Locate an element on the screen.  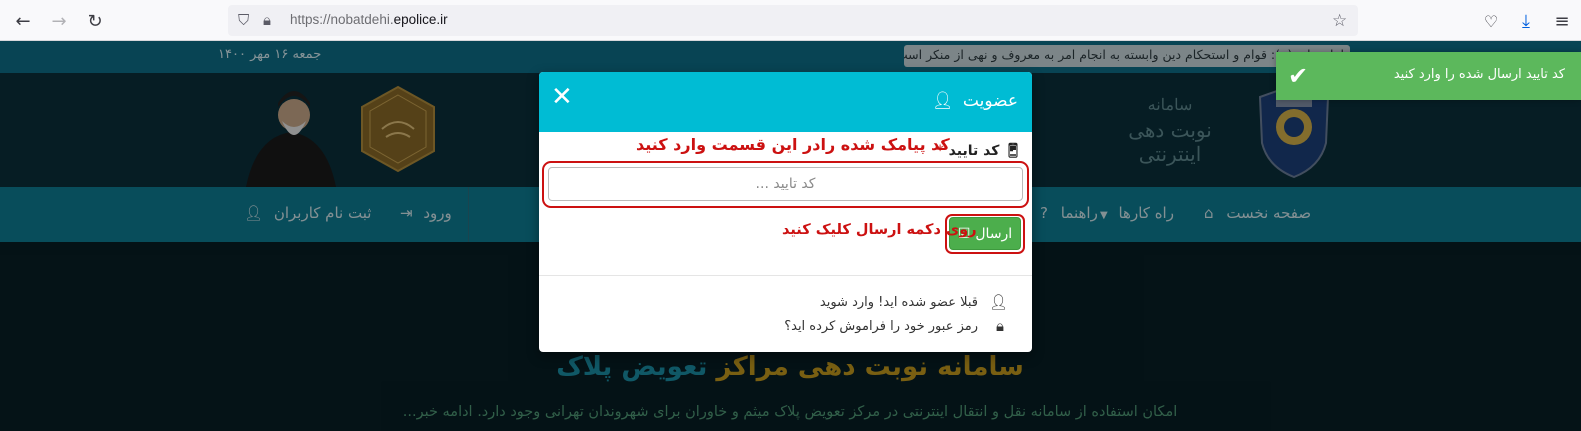
download-icon: ⤓ is located at coordinates (1526, 21).